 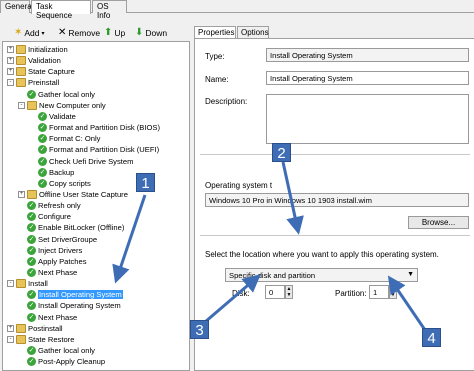 I want to click on callout-3-arrow, so click(x=232, y=299).